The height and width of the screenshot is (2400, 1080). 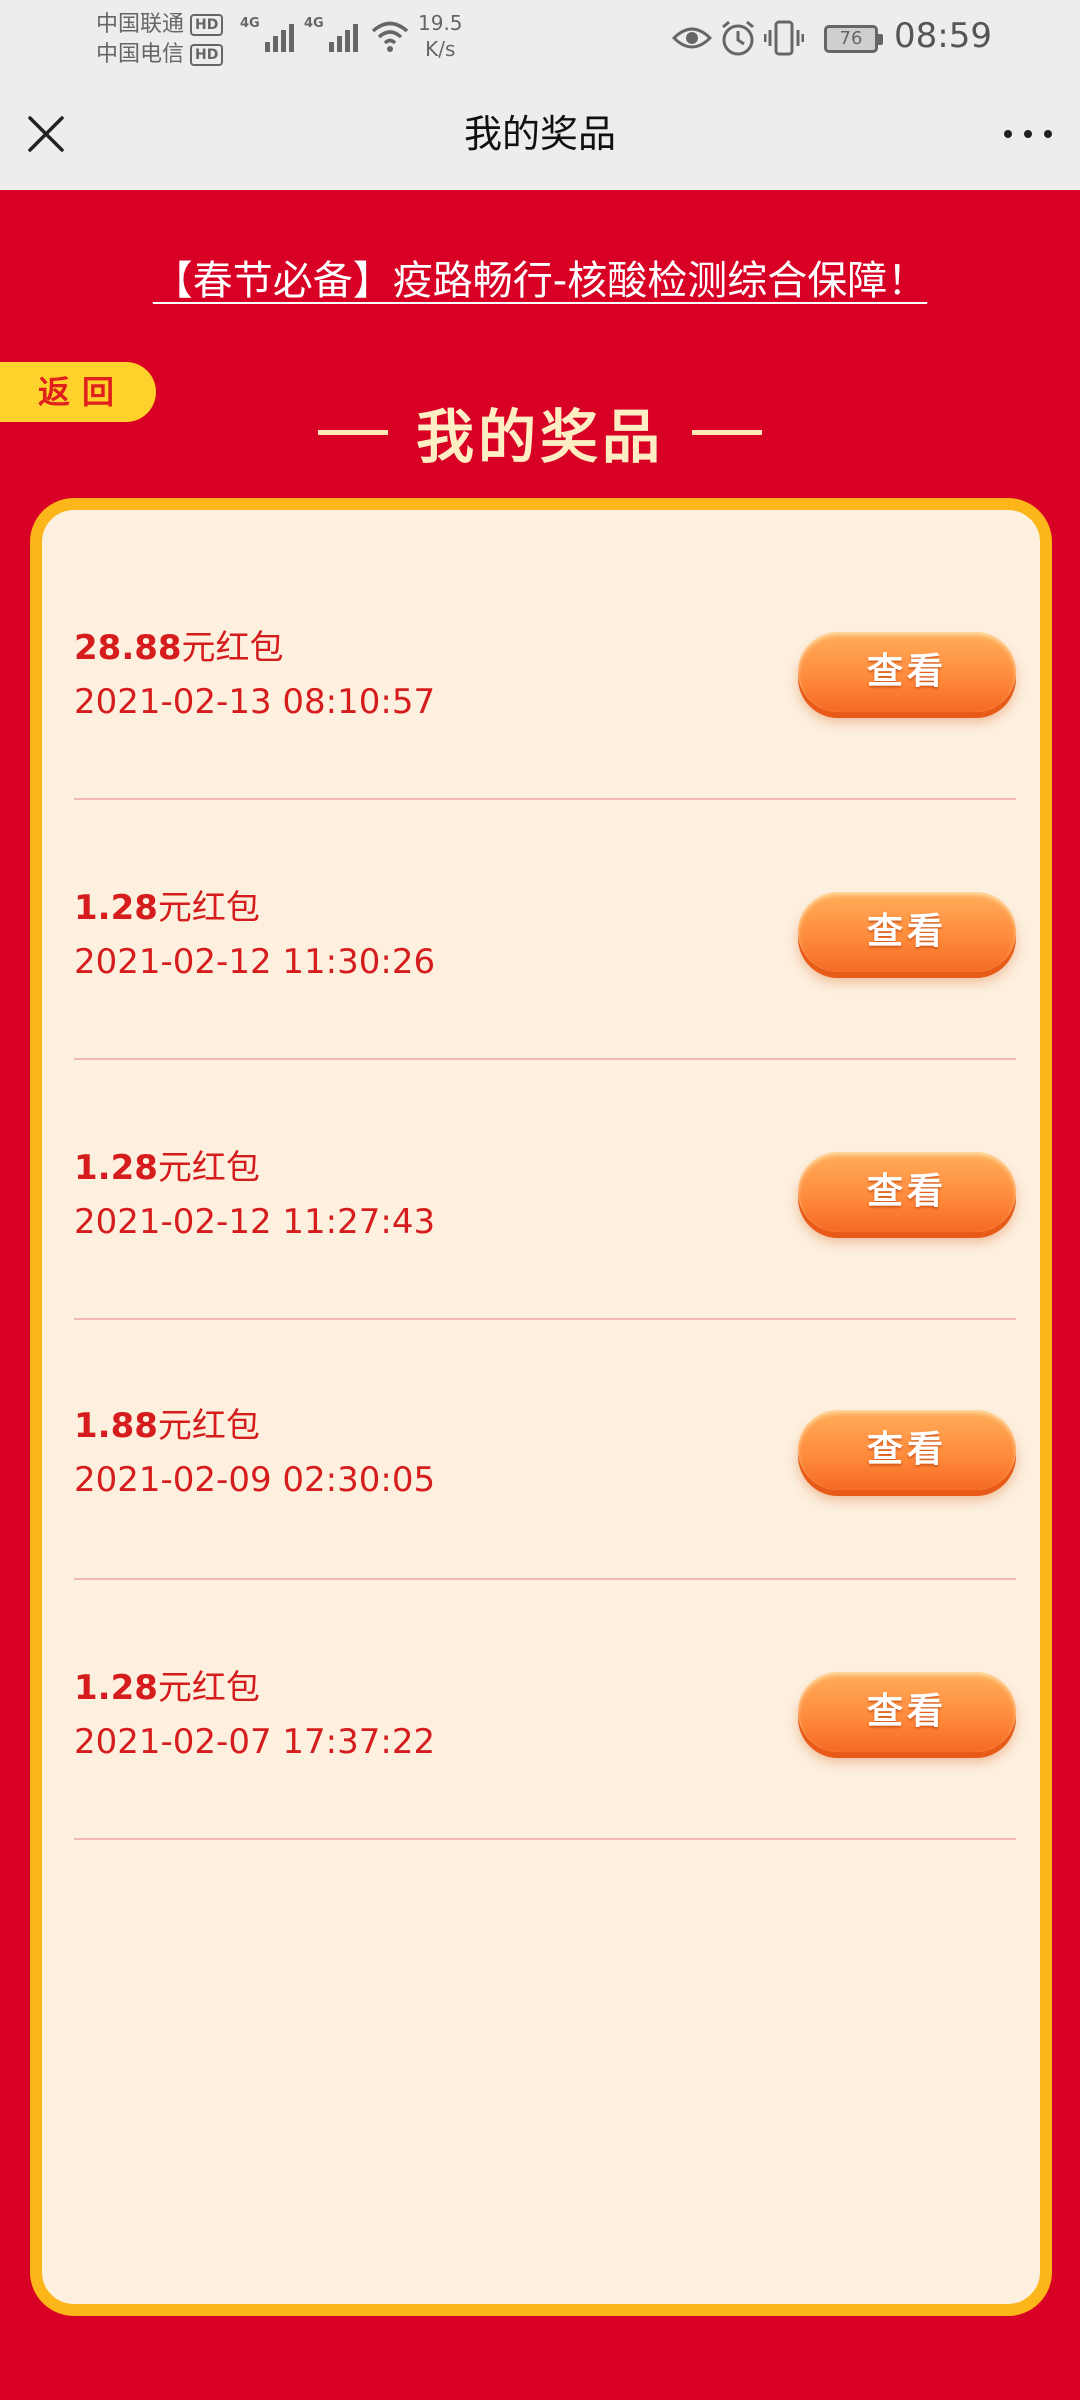 I want to click on speed-unit: K/s, so click(x=440, y=49).